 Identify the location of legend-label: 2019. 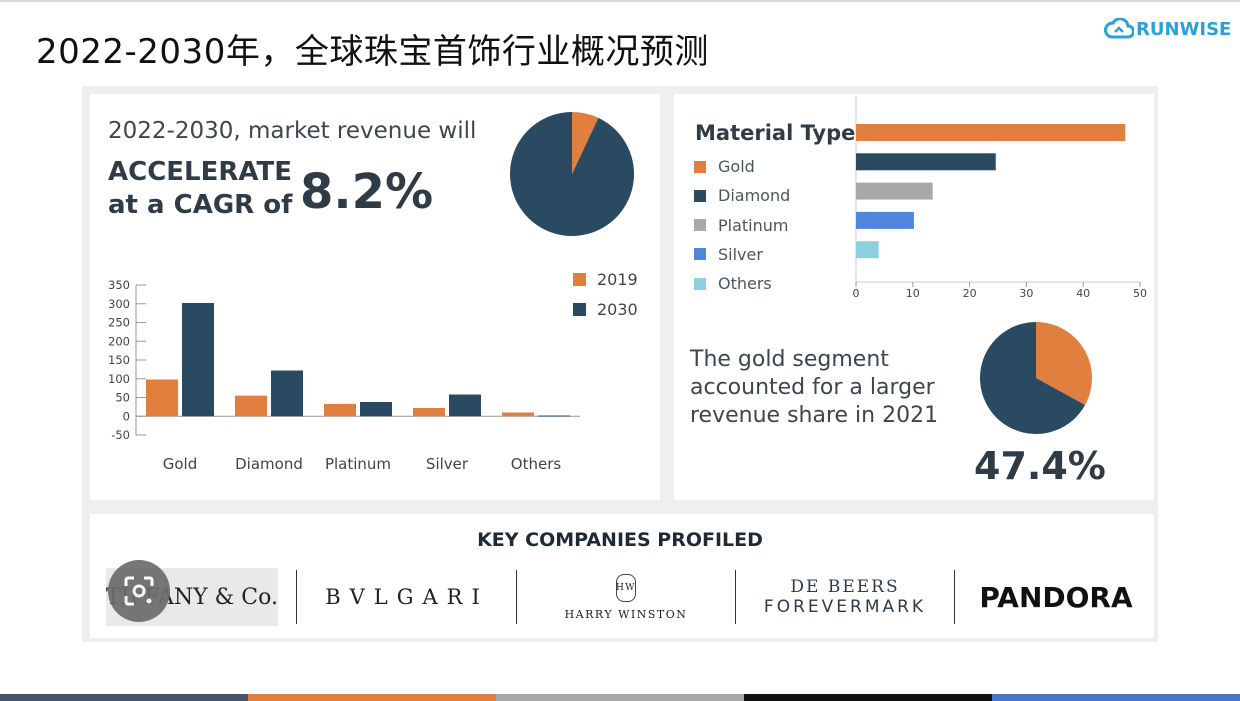
(617, 279).